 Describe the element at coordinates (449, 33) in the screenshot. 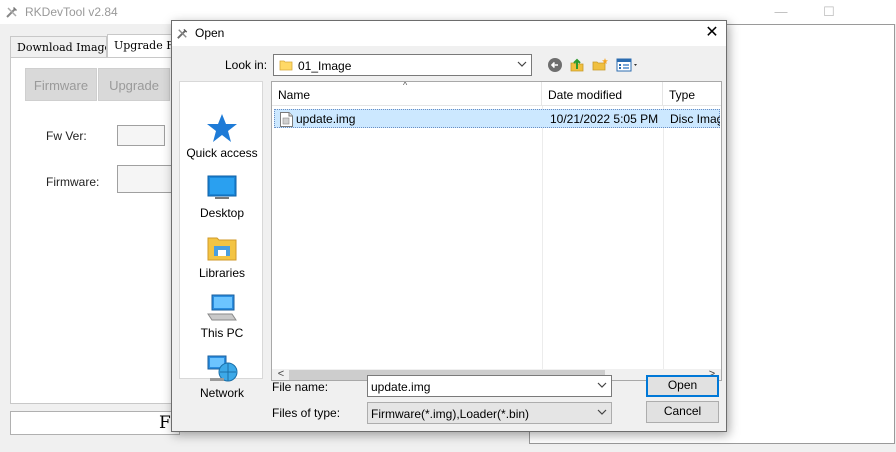

I see `dialog-titlebar: Open ✕` at that location.